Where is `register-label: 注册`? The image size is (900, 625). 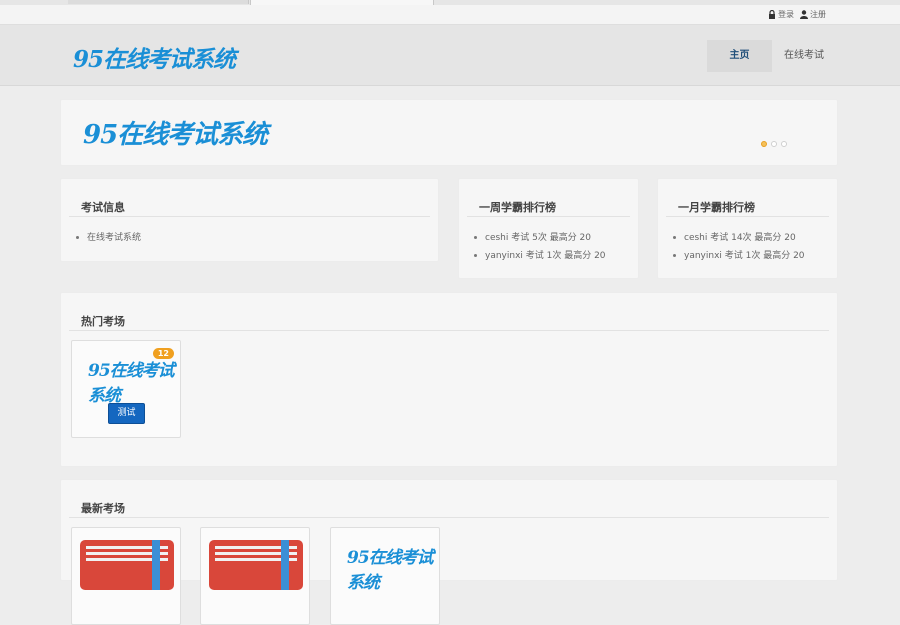
register-label: 注册 is located at coordinates (818, 14).